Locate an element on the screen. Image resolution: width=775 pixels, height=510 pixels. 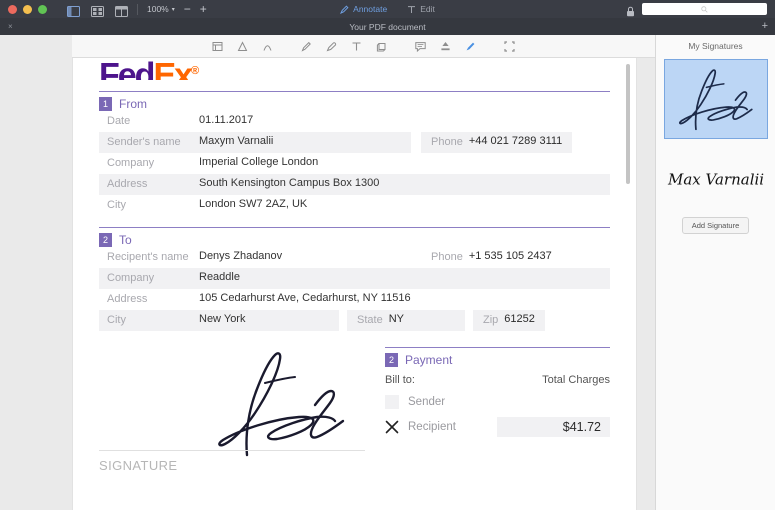
zoom-level-dropdown: 100% ▾ is located at coordinates (161, 9).